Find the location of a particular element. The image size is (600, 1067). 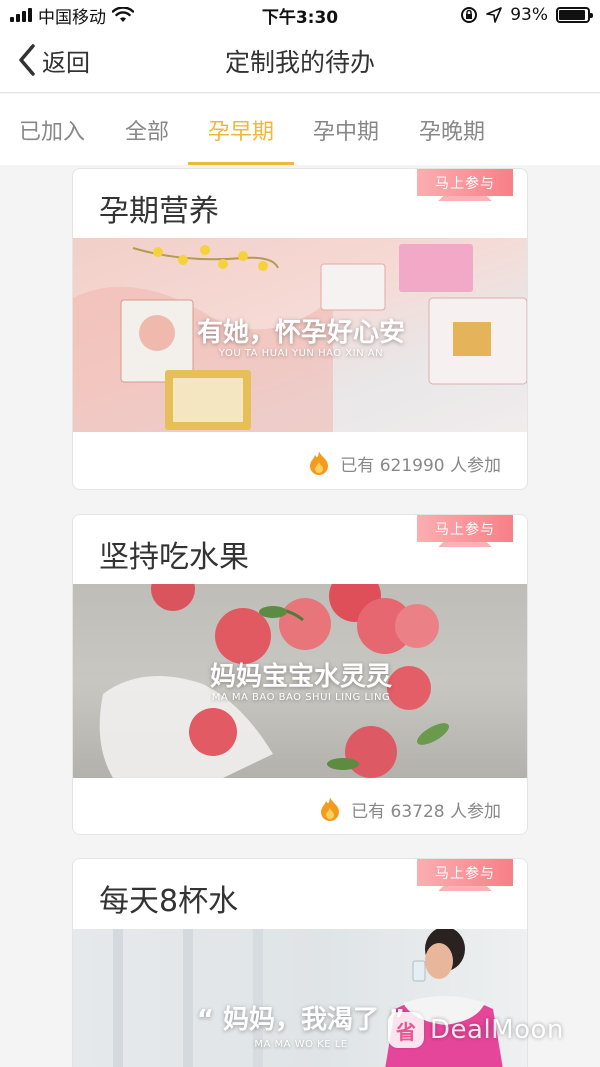

orientation-lock-icon is located at coordinates (469, 15).